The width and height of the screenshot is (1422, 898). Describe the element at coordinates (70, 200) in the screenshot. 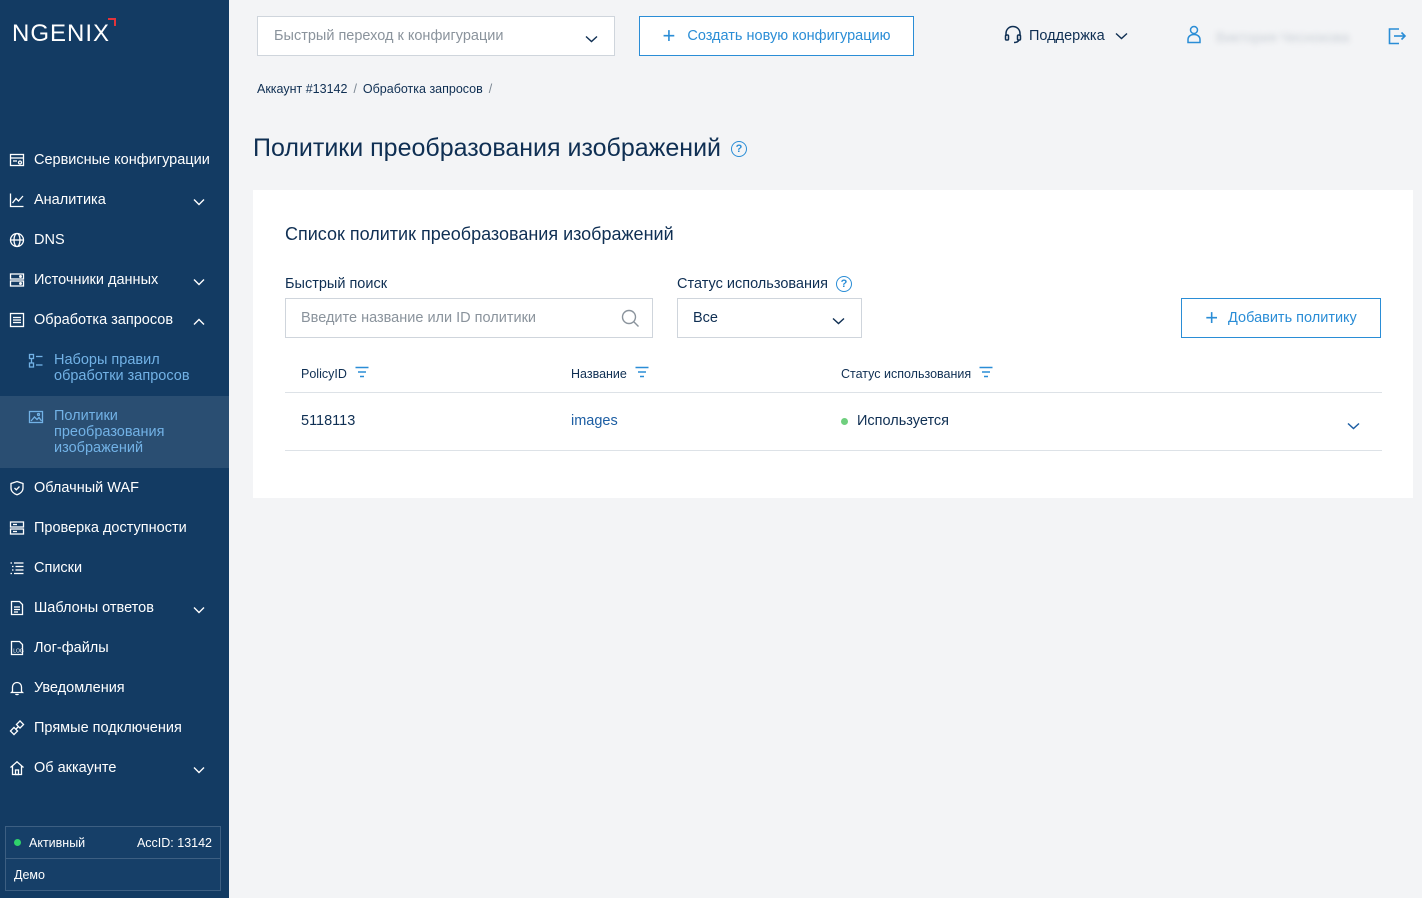

I see `sidebar-item-label: Аналитика` at that location.